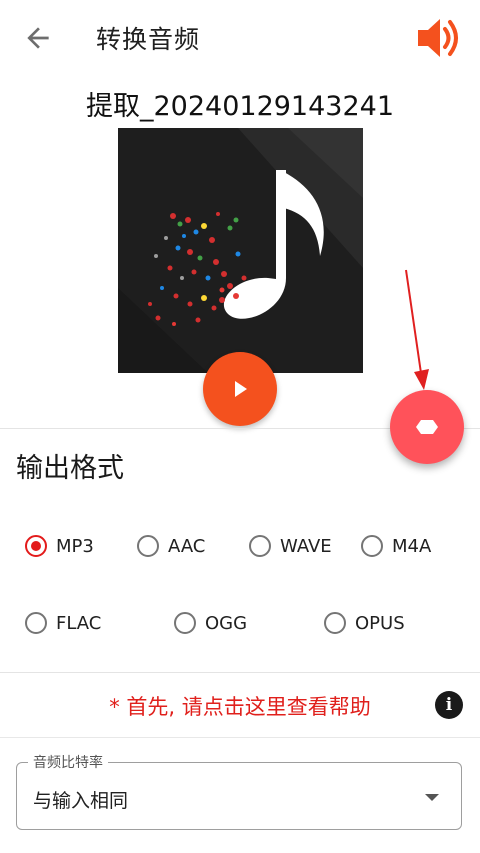  Describe the element at coordinates (417, 329) in the screenshot. I see `annotation-arrow` at that location.